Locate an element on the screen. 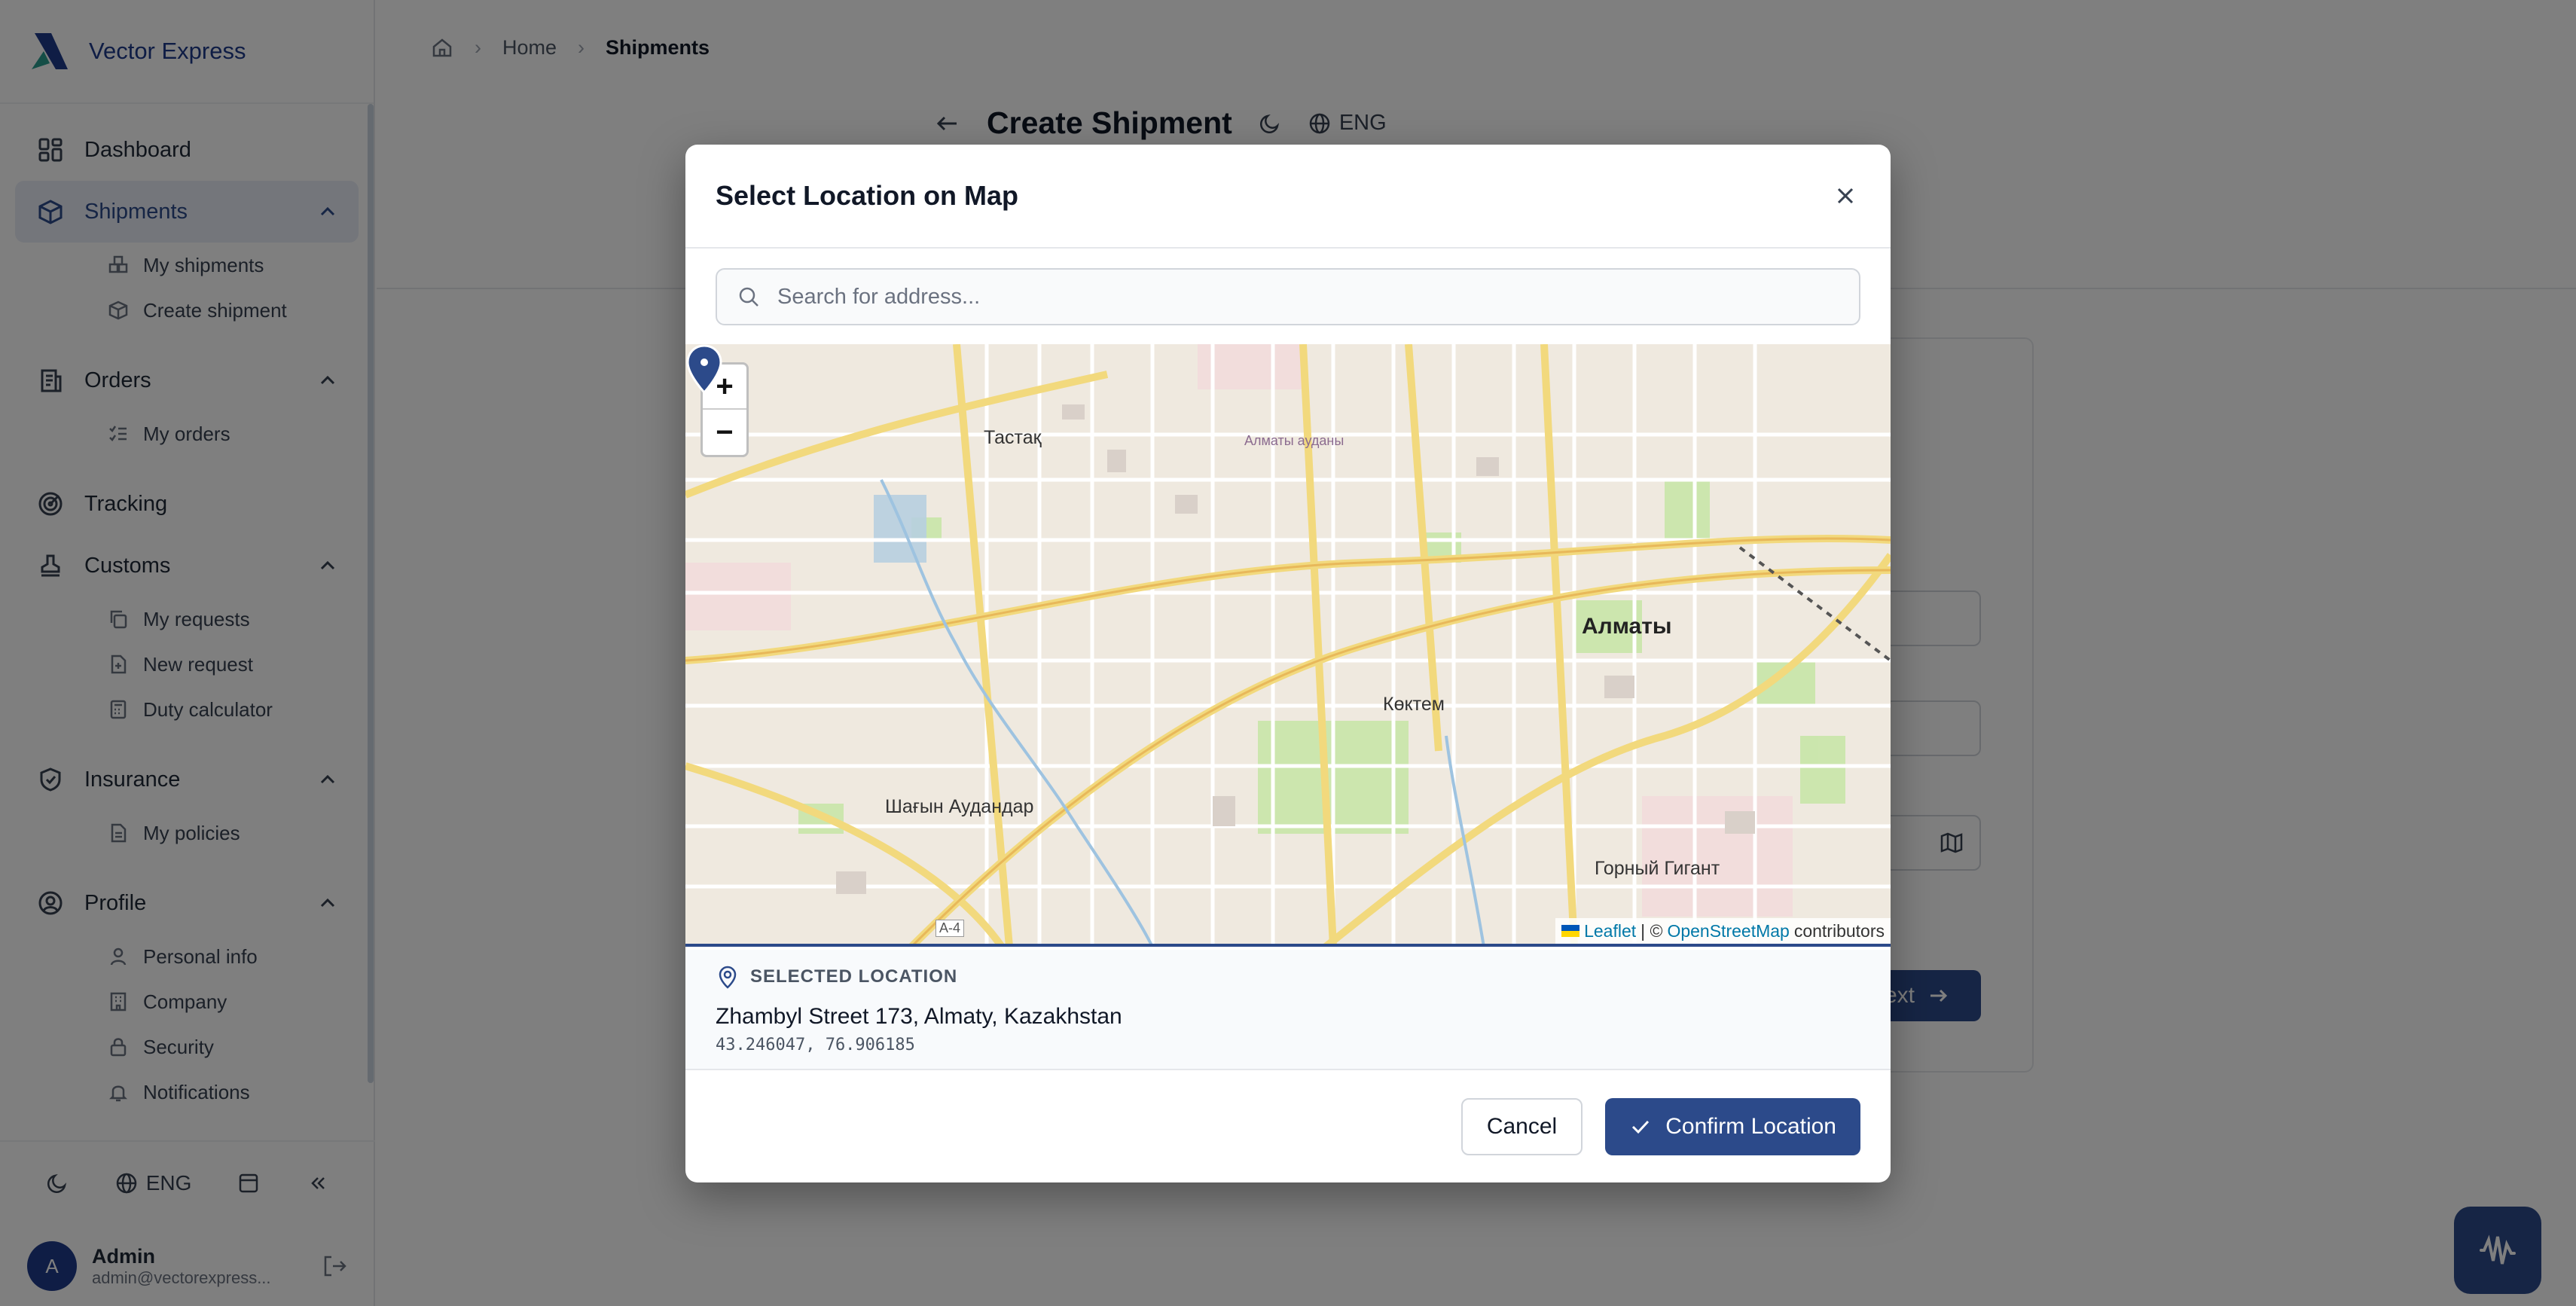  map-label-gorny: Горный Гигант is located at coordinates (1657, 868).